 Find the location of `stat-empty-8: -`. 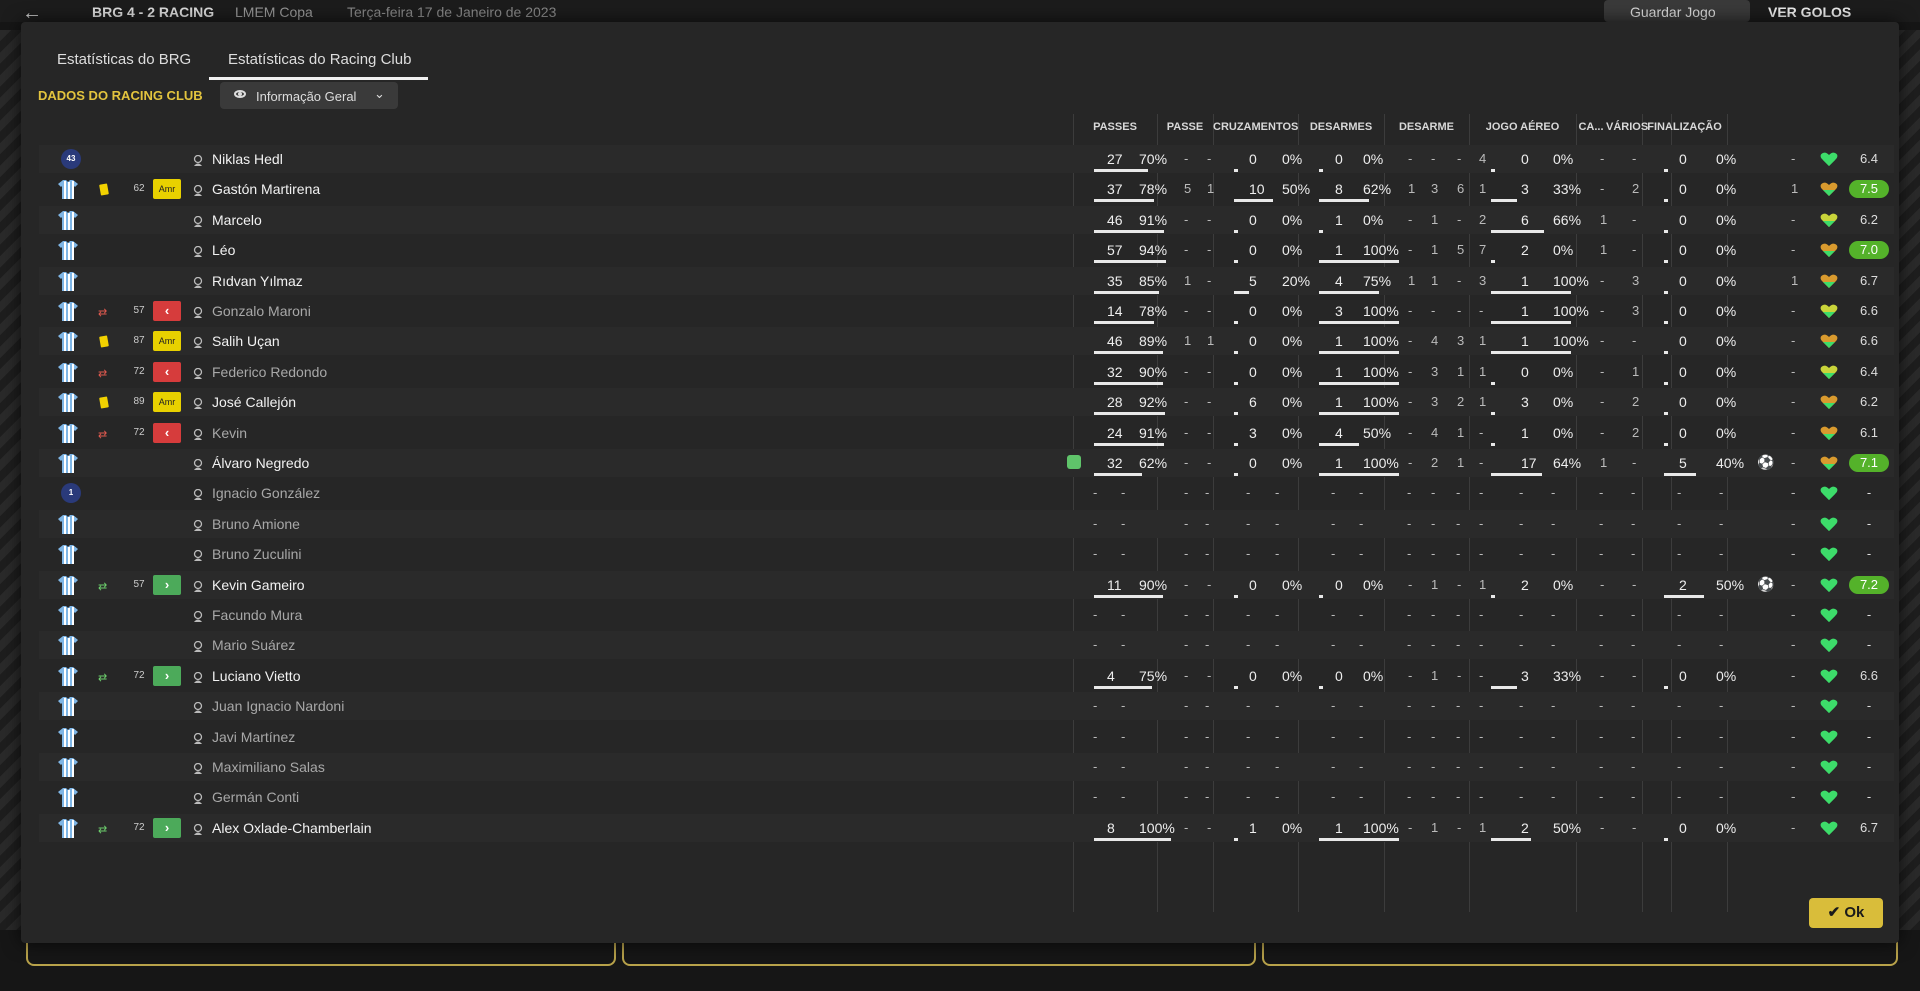

stat-empty-8: - is located at coordinates (1409, 492).